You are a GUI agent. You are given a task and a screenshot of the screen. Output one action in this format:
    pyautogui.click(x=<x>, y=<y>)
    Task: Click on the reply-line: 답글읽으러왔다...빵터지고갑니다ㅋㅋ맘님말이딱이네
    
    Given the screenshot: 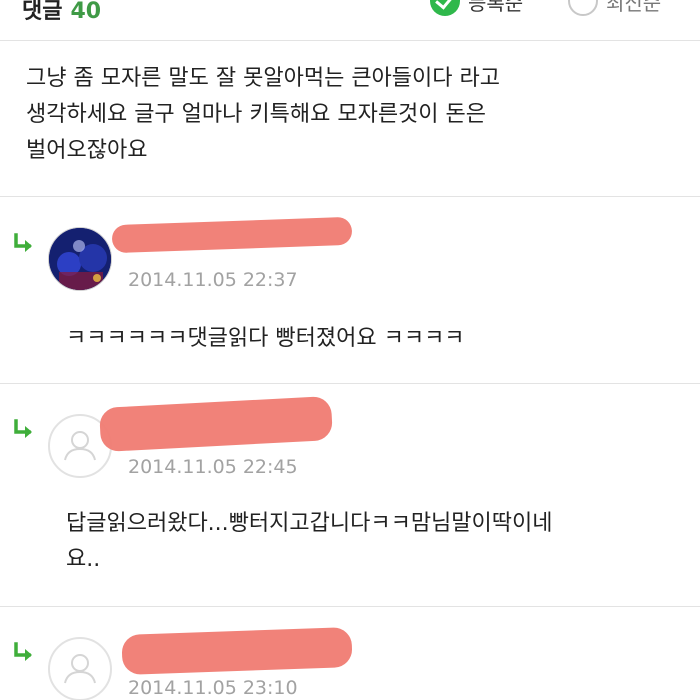 What is the action you would take?
    pyautogui.click(x=309, y=523)
    